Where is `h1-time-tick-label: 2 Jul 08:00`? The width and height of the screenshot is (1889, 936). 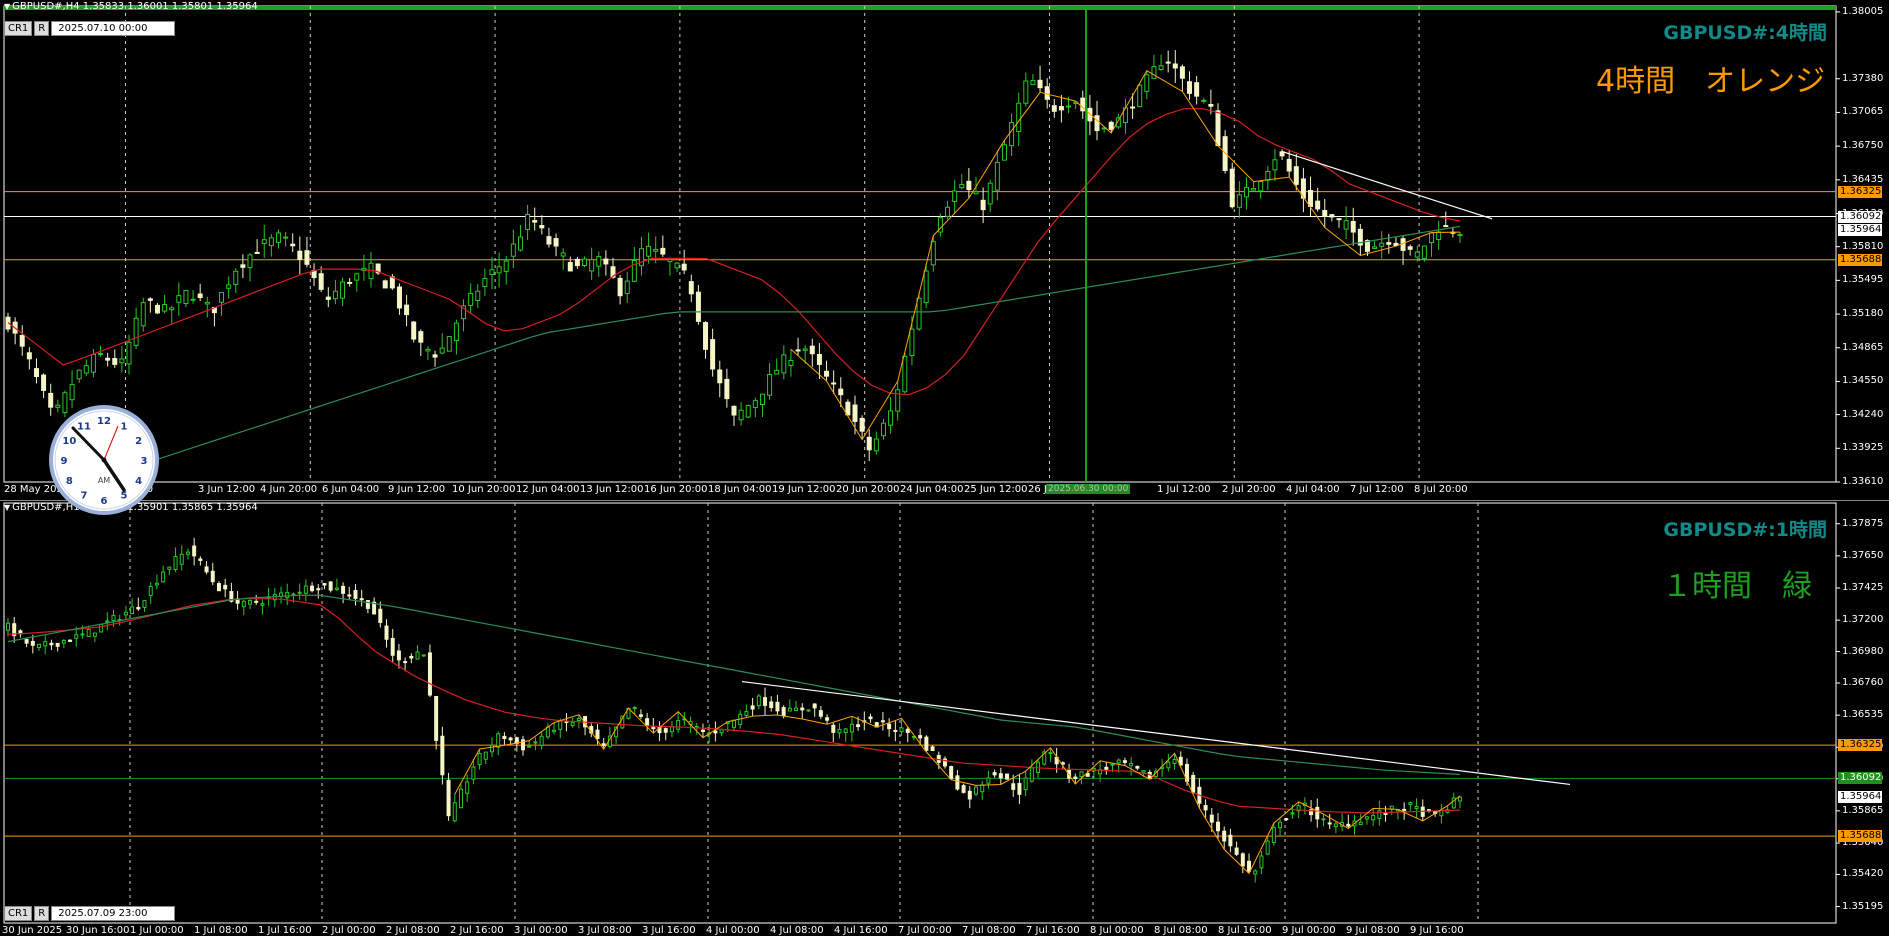
h1-time-tick-label: 2 Jul 08:00 is located at coordinates (413, 930).